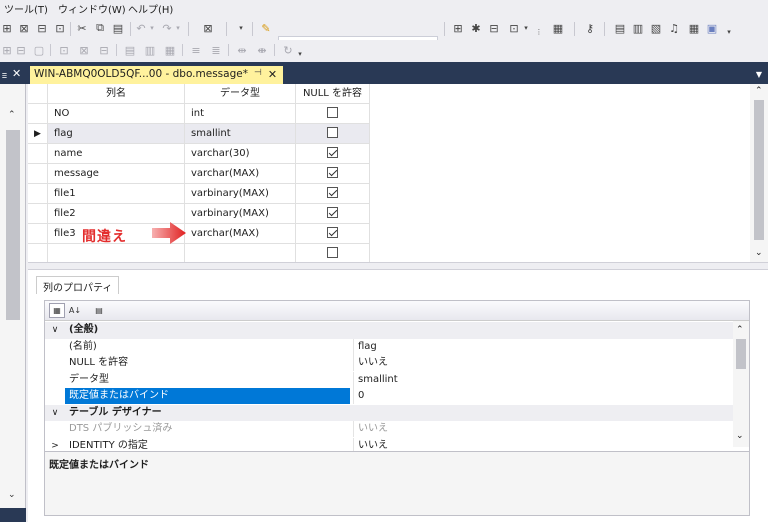  Describe the element at coordinates (82, 28) in the screenshot. I see `cut-icon: ✂` at that location.